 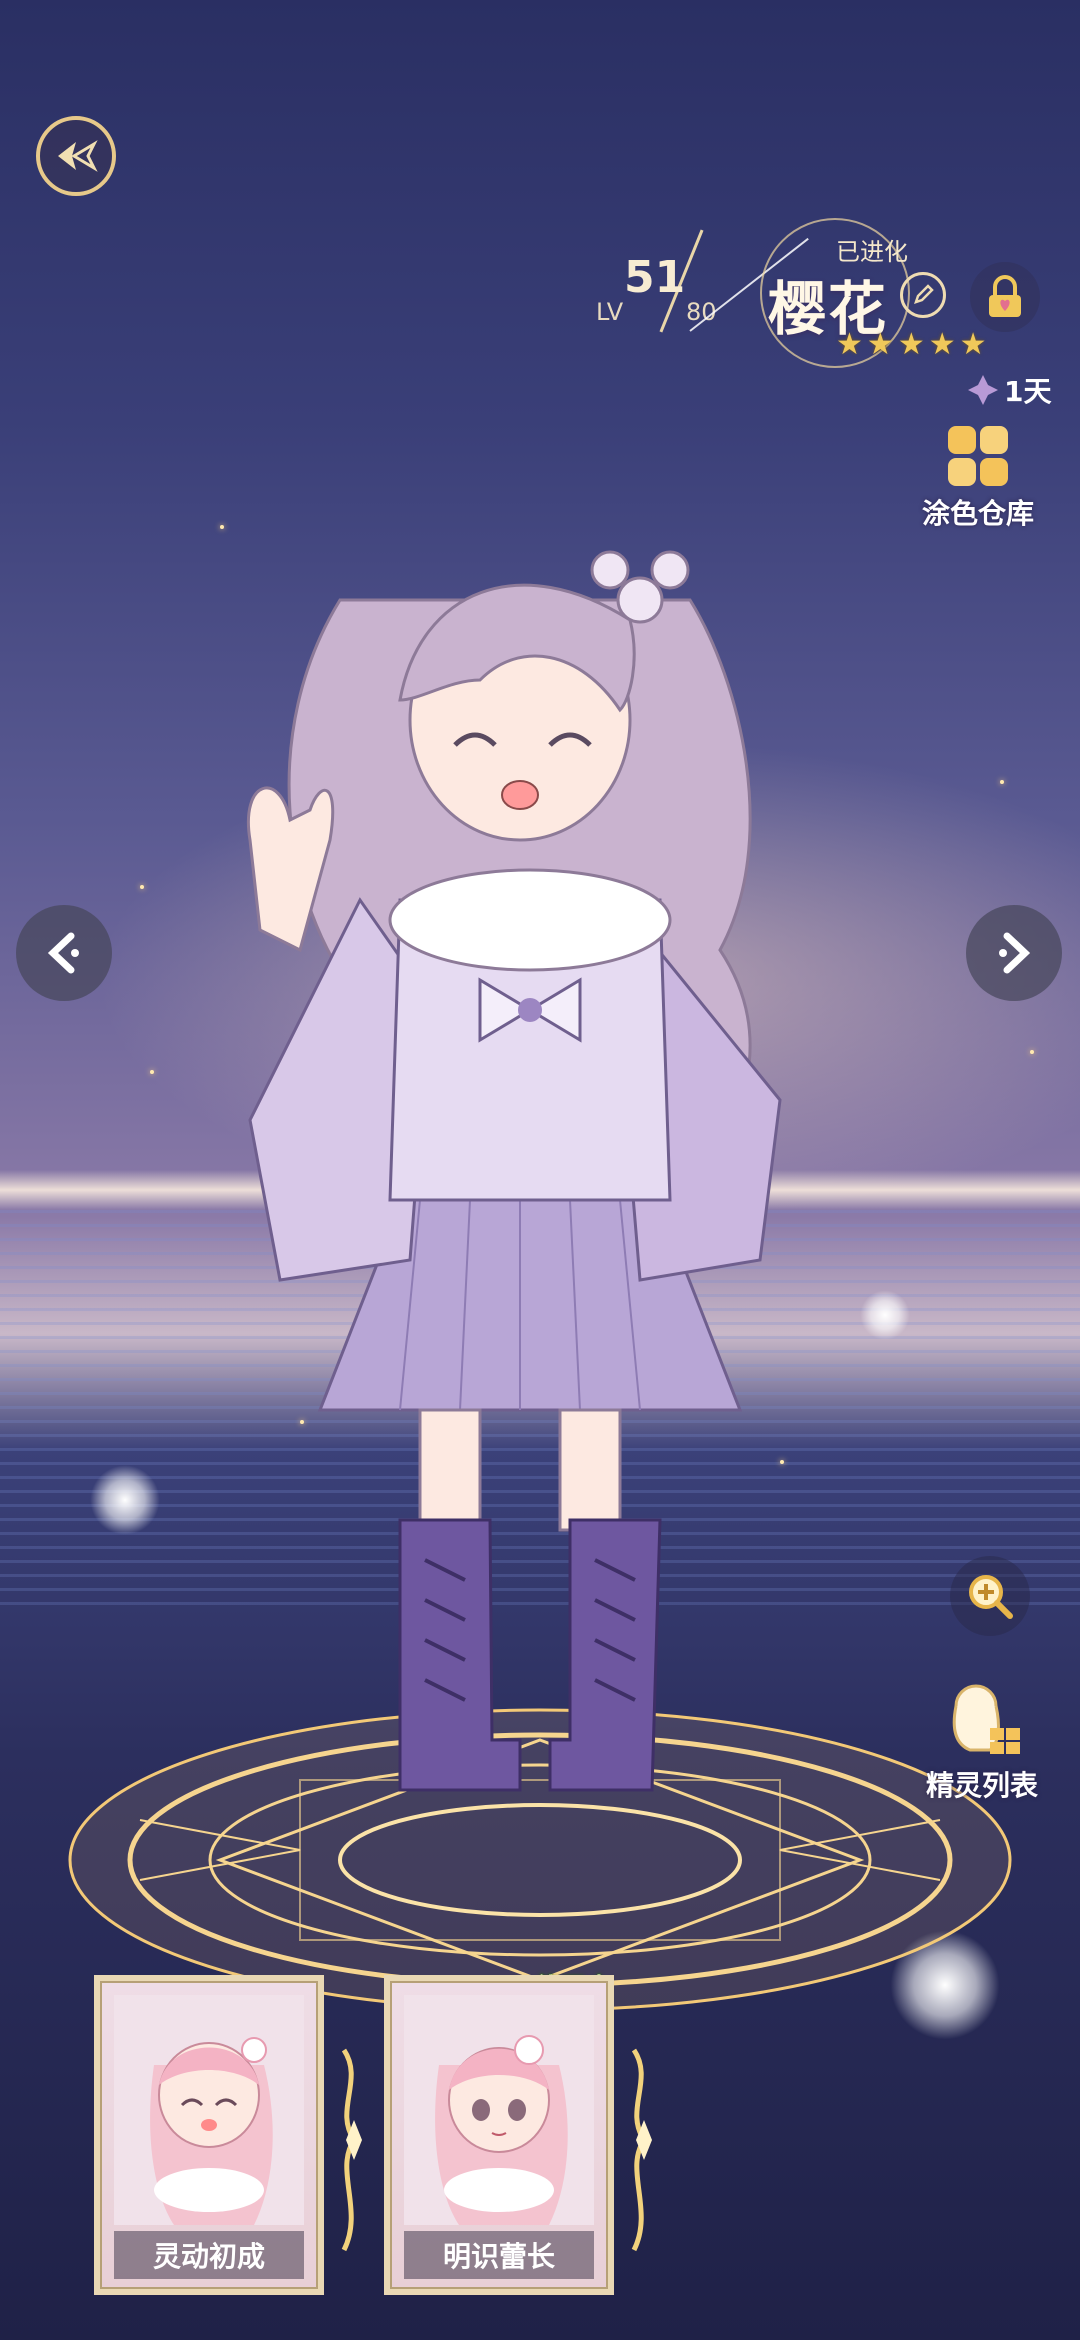 I want to click on star-rating: ★ ★ ★ ★ ★, so click(x=911, y=345).